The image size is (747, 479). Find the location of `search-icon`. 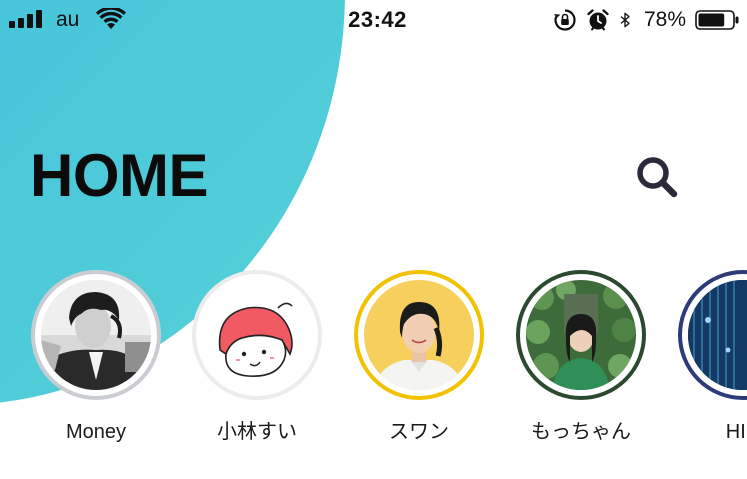

search-icon is located at coordinates (657, 177).